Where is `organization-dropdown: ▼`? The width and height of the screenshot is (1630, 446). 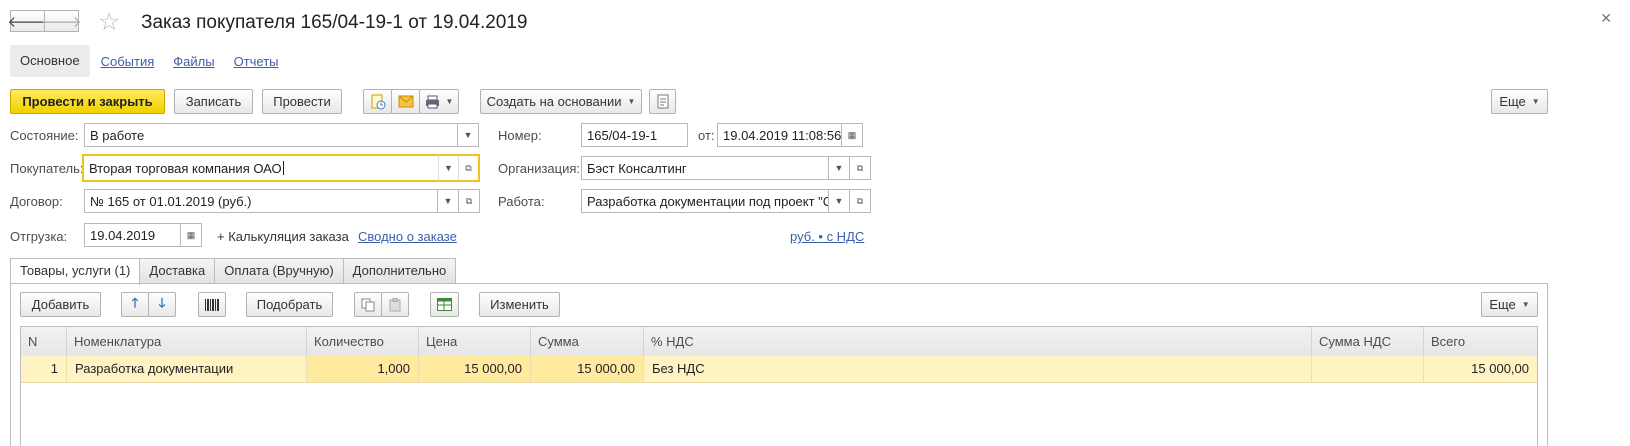
organization-dropdown: ▼ is located at coordinates (839, 168).